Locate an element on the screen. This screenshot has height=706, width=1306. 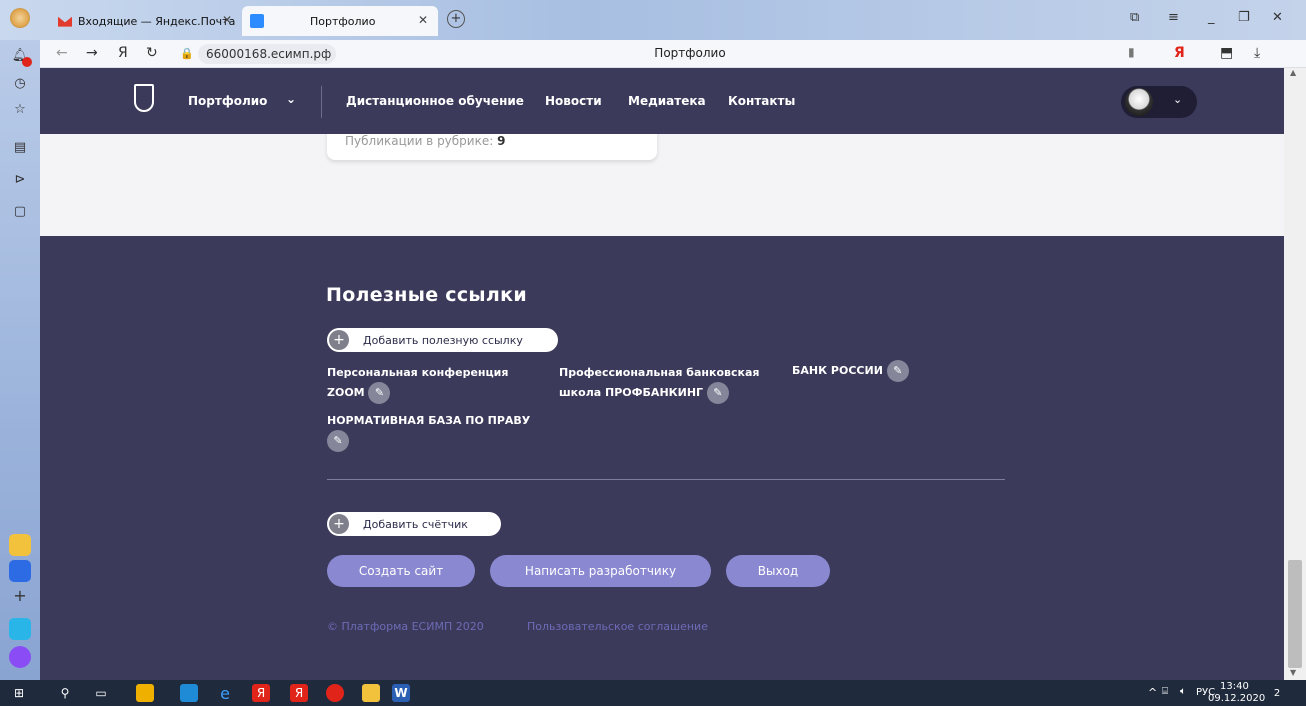
yandex-browser-icon: Я is located at coordinates (299, 693).